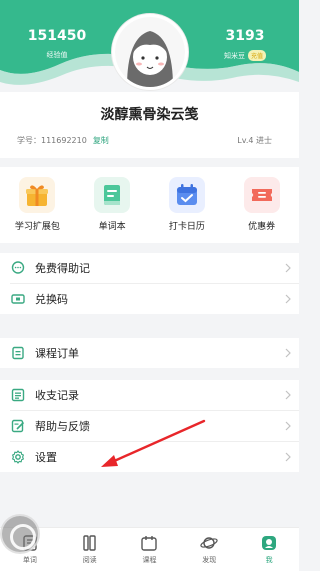  What do you see at coordinates (256, 55) in the screenshot?
I see `recharge-badge: 充值` at bounding box center [256, 55].